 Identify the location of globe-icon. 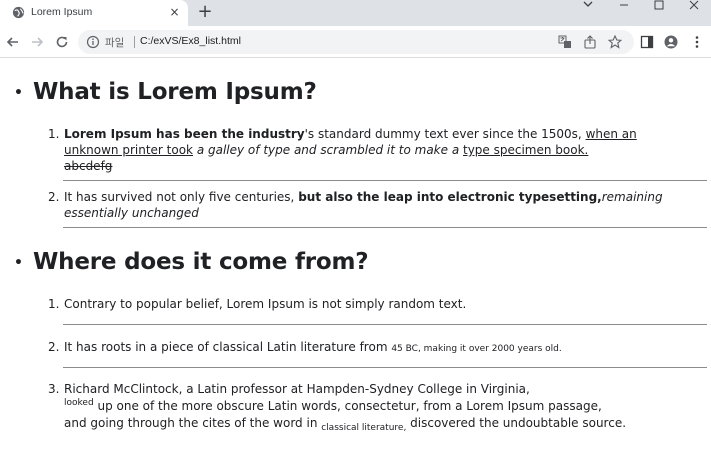
(18, 12).